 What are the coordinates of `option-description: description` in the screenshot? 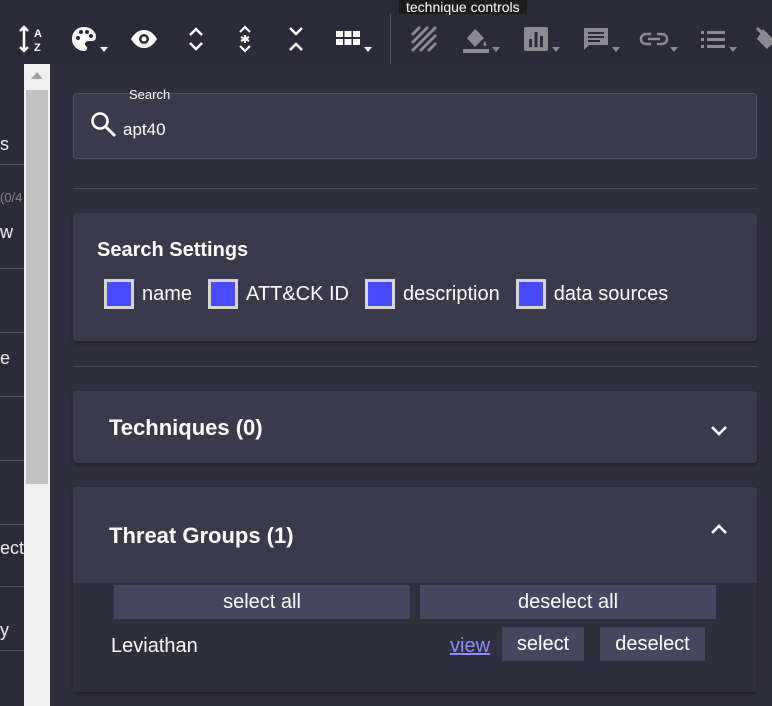 It's located at (432, 294).